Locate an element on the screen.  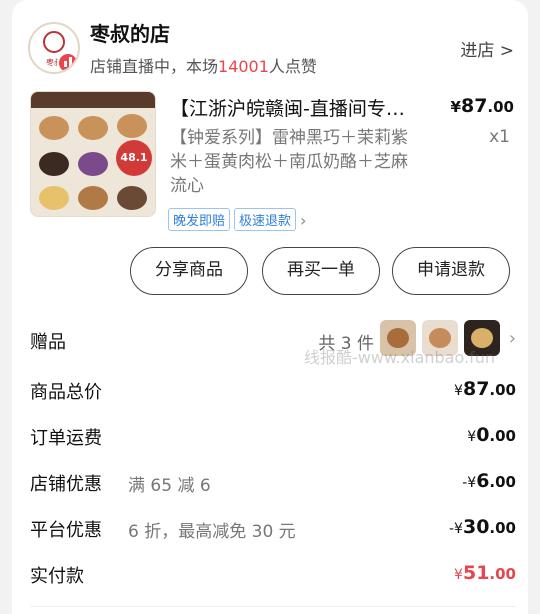
price-main: 87 is located at coordinates (474, 106).